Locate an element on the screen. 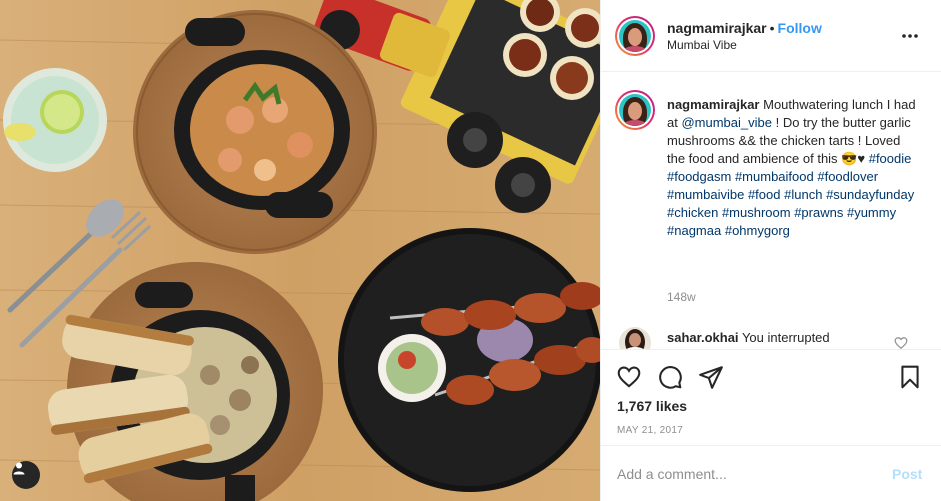 The height and width of the screenshot is (501, 941). caption-emoji: 😎♥ is located at coordinates (853, 158).